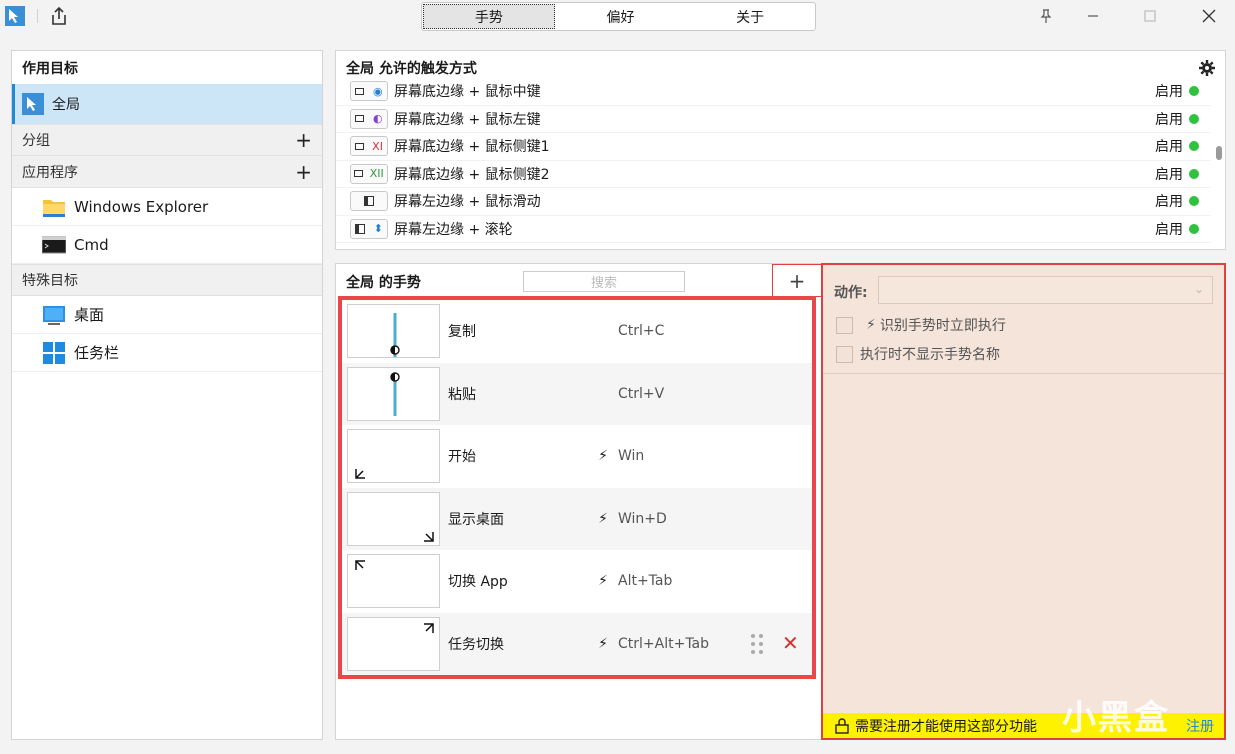  I want to click on gesture-row: 复制 Ctrl+C, so click(577, 331).